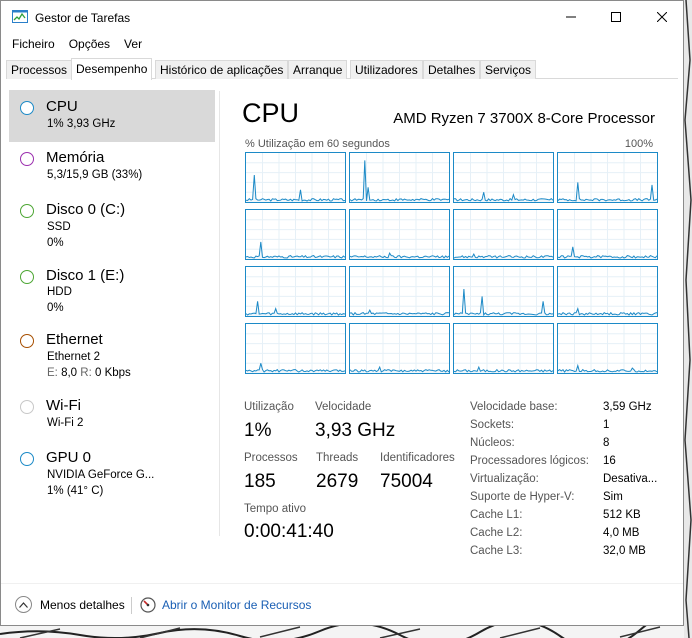 The width and height of the screenshot is (692, 638). What do you see at coordinates (23, 604) in the screenshot?
I see `chevron-up-icon` at bounding box center [23, 604].